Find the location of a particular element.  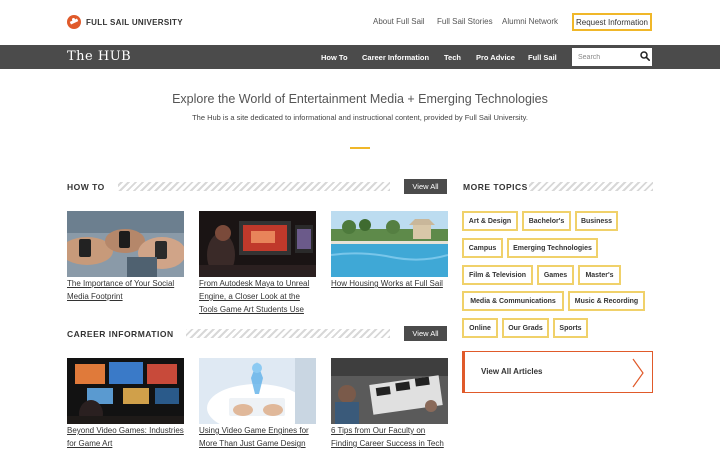

view-all-articles-label: View All Articles is located at coordinates (512, 371).